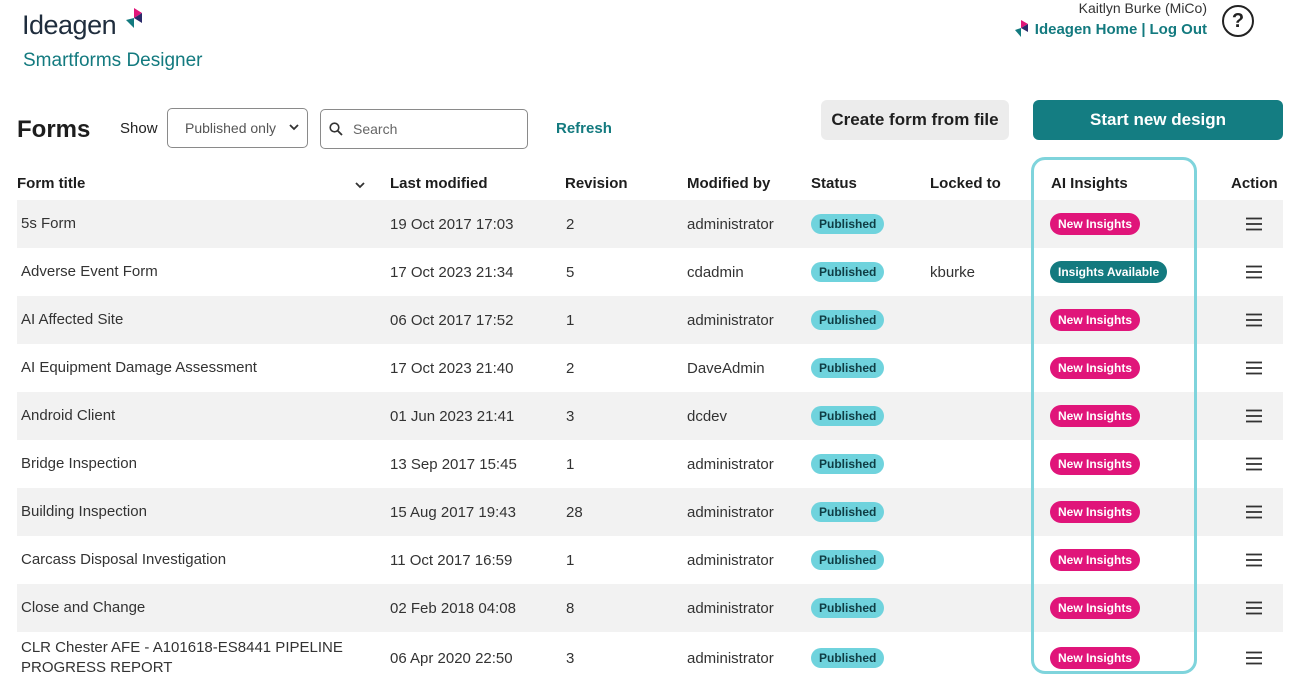 Image resolution: width=1302 pixels, height=679 pixels. Describe the element at coordinates (439, 183) in the screenshot. I see `col-header-last-modified: Last modified` at that location.